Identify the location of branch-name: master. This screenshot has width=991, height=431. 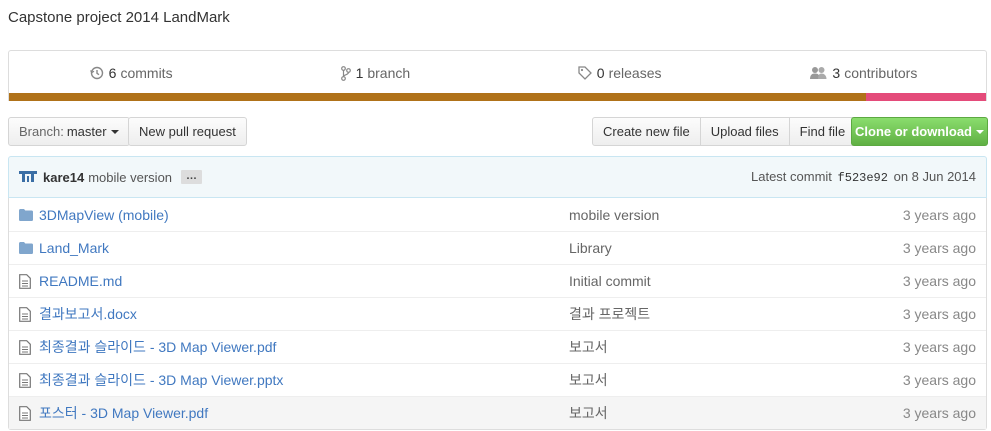
(86, 131).